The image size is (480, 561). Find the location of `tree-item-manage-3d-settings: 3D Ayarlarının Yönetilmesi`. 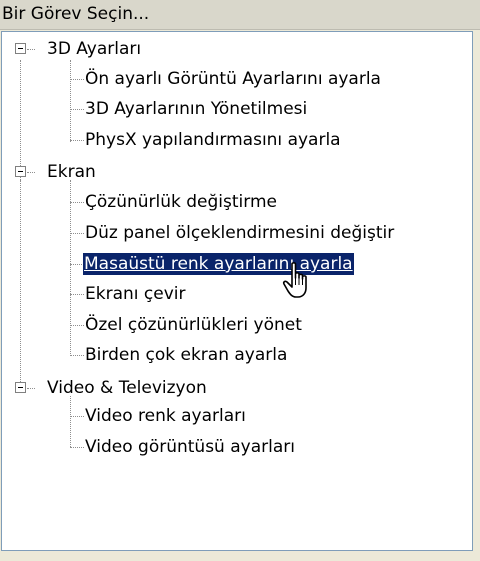

tree-item-manage-3d-settings: 3D Ayarlarının Yönetilmesi is located at coordinates (196, 109).